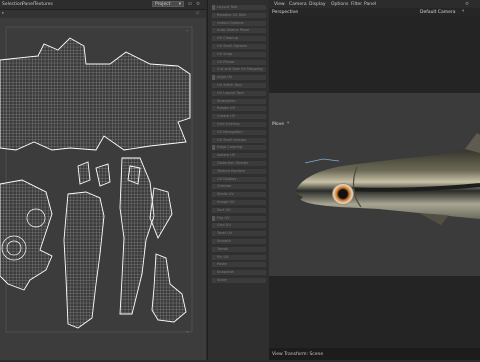 Image resolution: width=480 pixels, height=362 pixels. I want to click on menu-panel-viewport: Panel, so click(370, 4).